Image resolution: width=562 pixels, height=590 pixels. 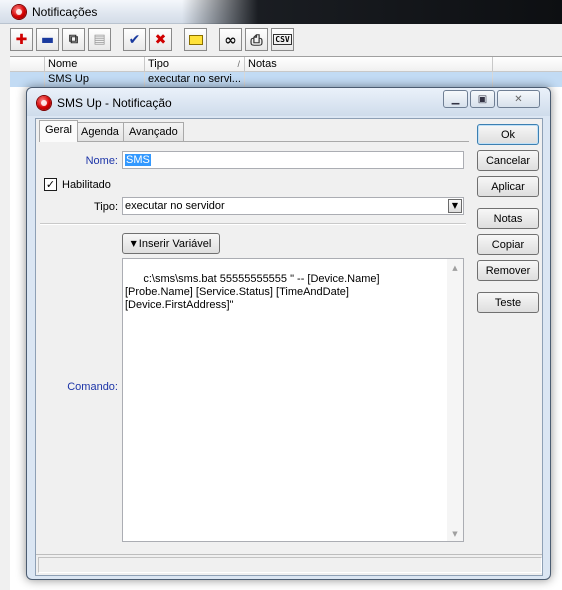 I want to click on status-bar, so click(x=289, y=564).